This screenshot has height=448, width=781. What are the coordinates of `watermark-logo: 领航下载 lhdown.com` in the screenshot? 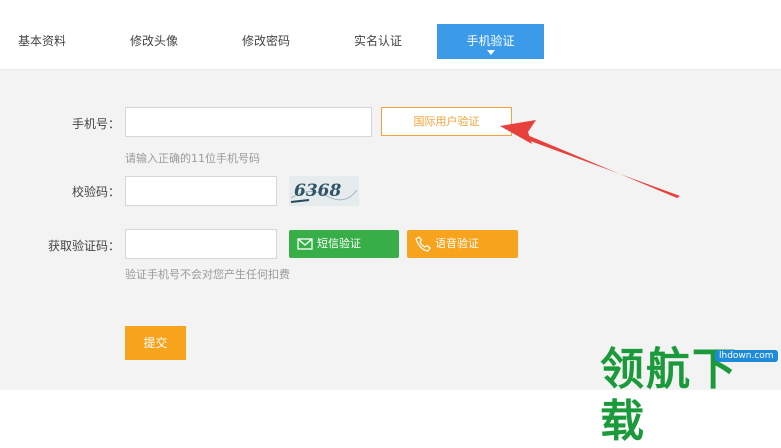 It's located at (690, 395).